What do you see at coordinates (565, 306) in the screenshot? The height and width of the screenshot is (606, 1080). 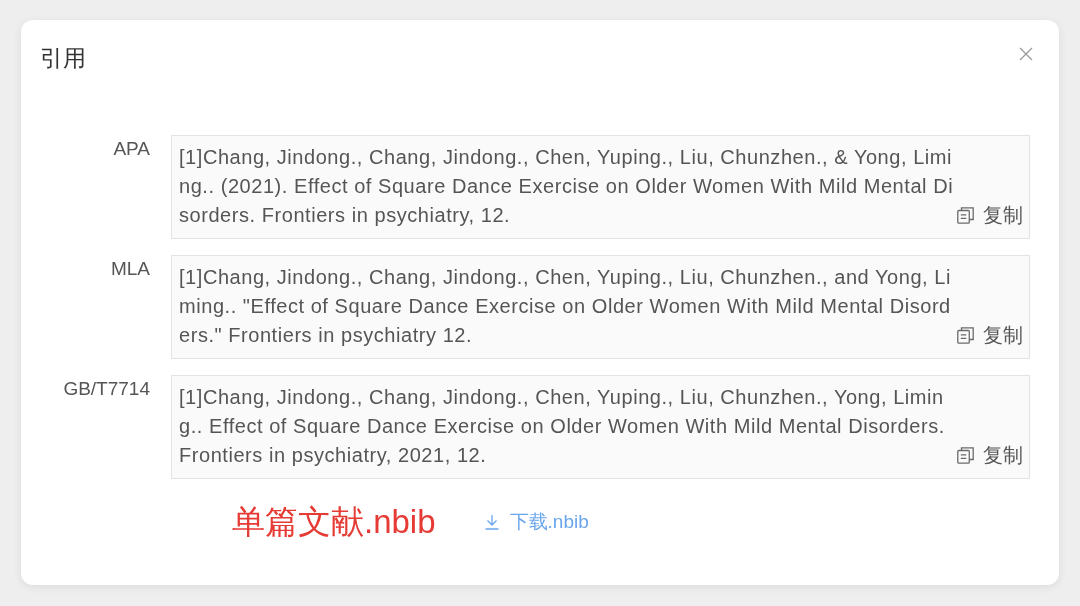 I see `citation-text: [1]Chang, Jindong., Chang, Jindong., Chen, Yuping., Liu, Chunzhen., and Yong, Liming.. "Effect of Square Dance Exercise on Older Women With Mild Mental Disorders." Frontiers in psychiatry 12.` at bounding box center [565, 306].